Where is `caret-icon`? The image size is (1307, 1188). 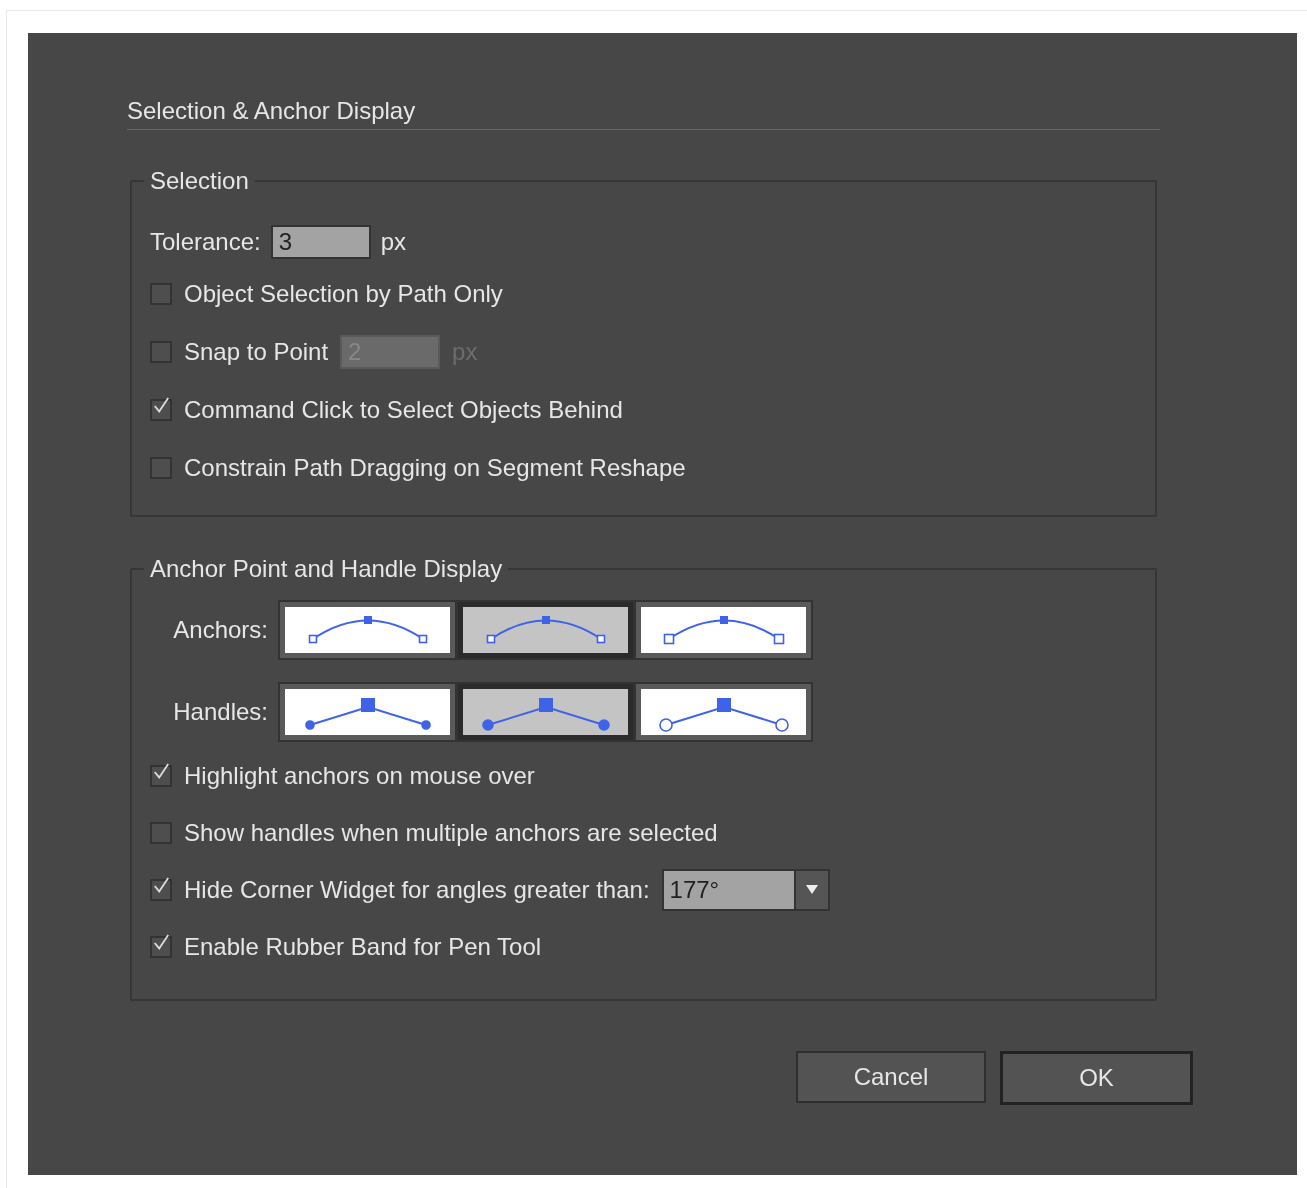 caret-icon is located at coordinates (811, 889).